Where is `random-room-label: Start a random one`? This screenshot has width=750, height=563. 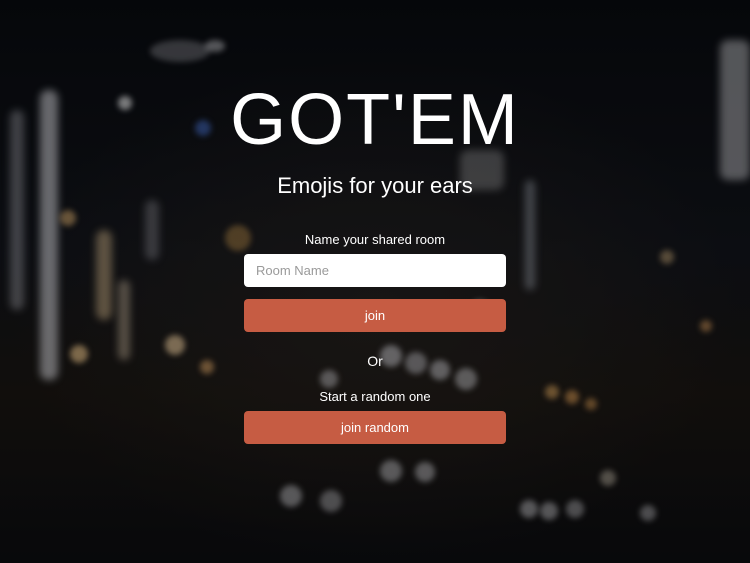 random-room-label: Start a random one is located at coordinates (375, 396).